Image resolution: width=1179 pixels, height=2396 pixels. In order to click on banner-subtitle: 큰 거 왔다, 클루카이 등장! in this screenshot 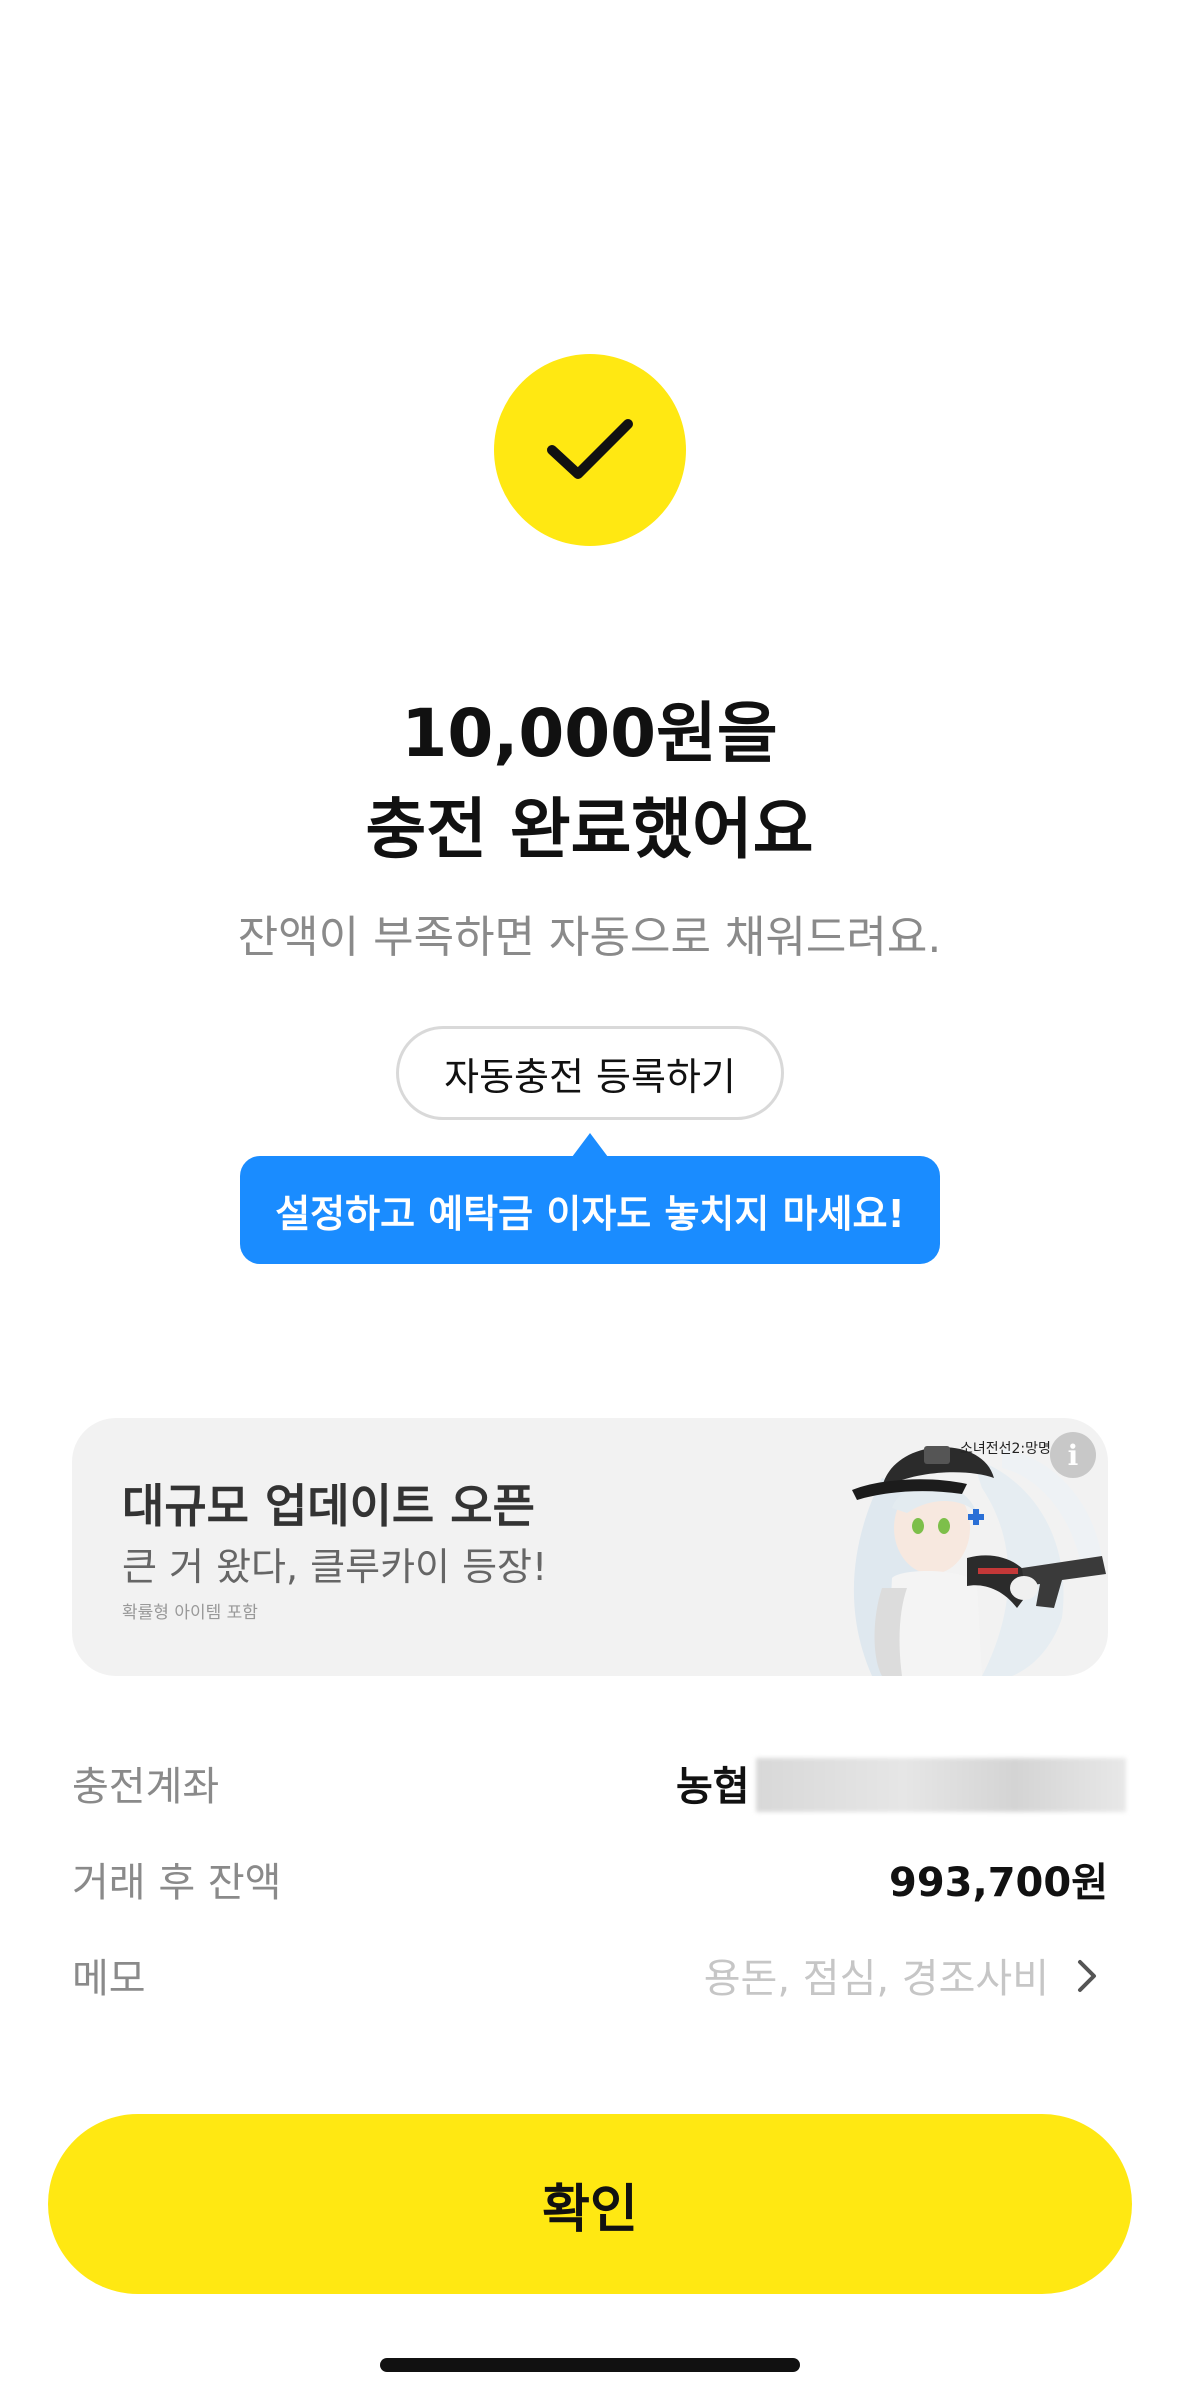, I will do `click(335, 1567)`.